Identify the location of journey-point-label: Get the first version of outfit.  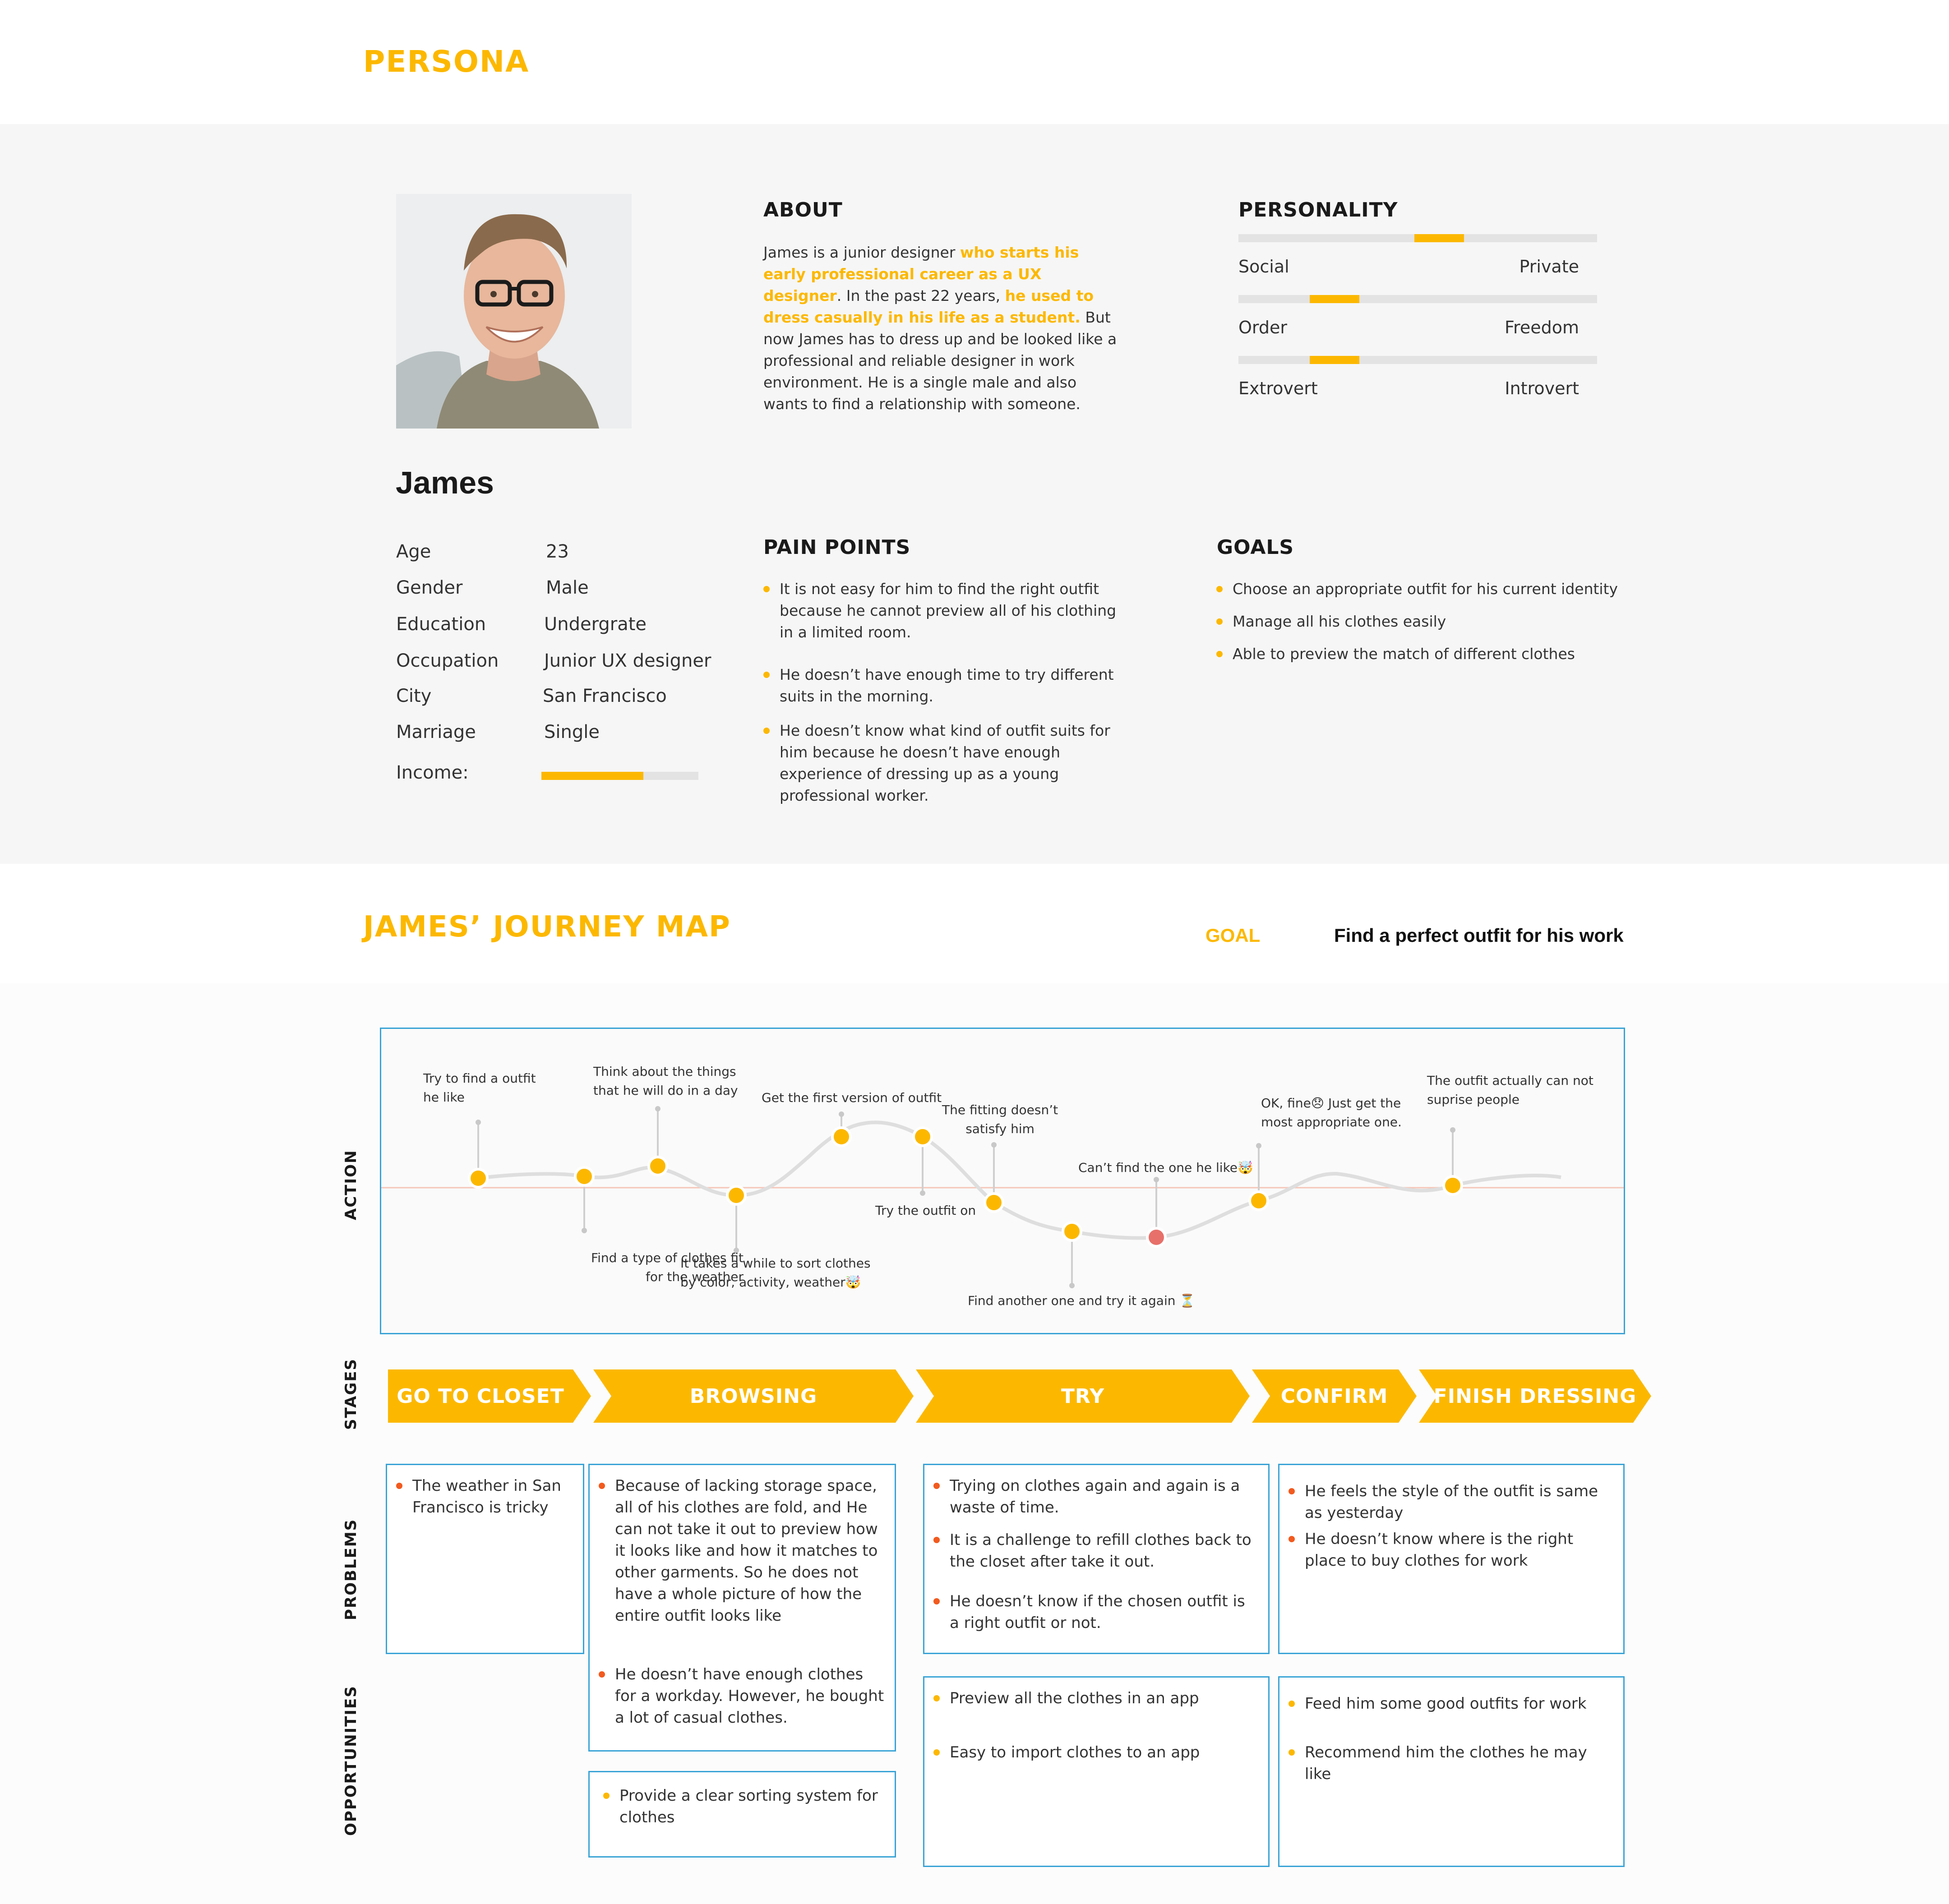
(852, 1097).